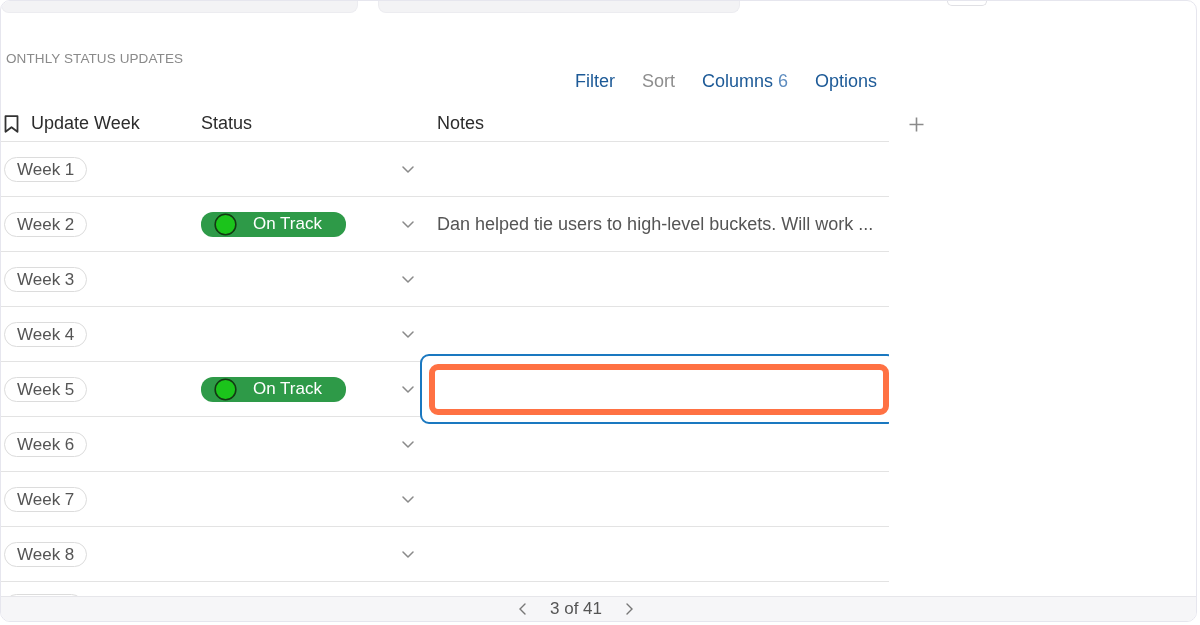  What do you see at coordinates (845, 81) in the screenshot?
I see `toolbar-link: Options` at bounding box center [845, 81].